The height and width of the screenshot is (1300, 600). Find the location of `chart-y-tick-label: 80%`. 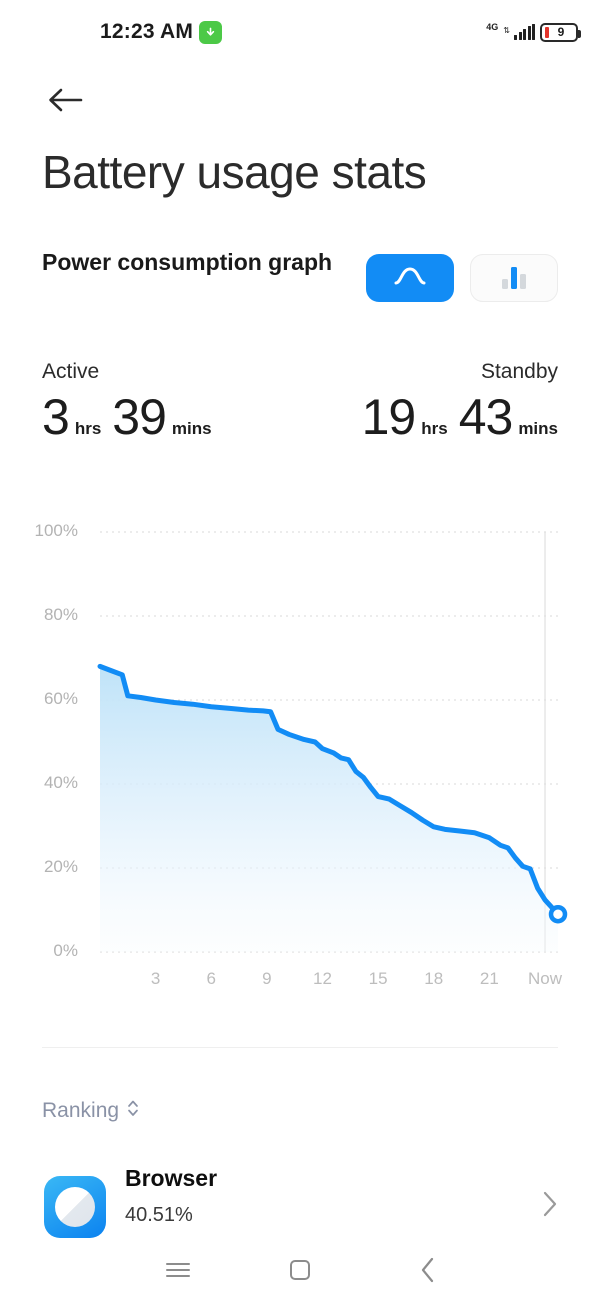

chart-y-tick-label: 80% is located at coordinates (60, 614).